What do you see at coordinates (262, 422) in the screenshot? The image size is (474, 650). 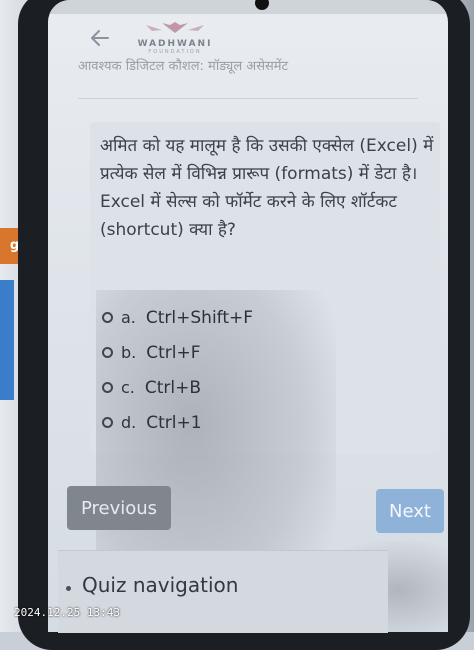 I see `option-d: d. Ctrl+1` at bounding box center [262, 422].